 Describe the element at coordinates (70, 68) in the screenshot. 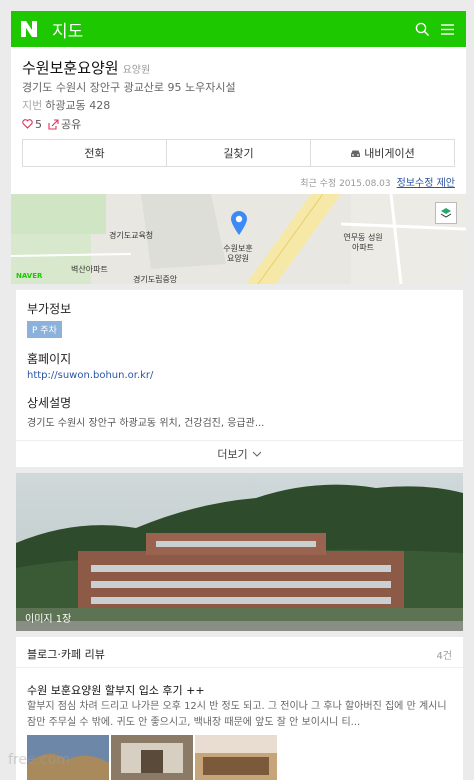

I see `place-title: 수원보훈요양원` at that location.